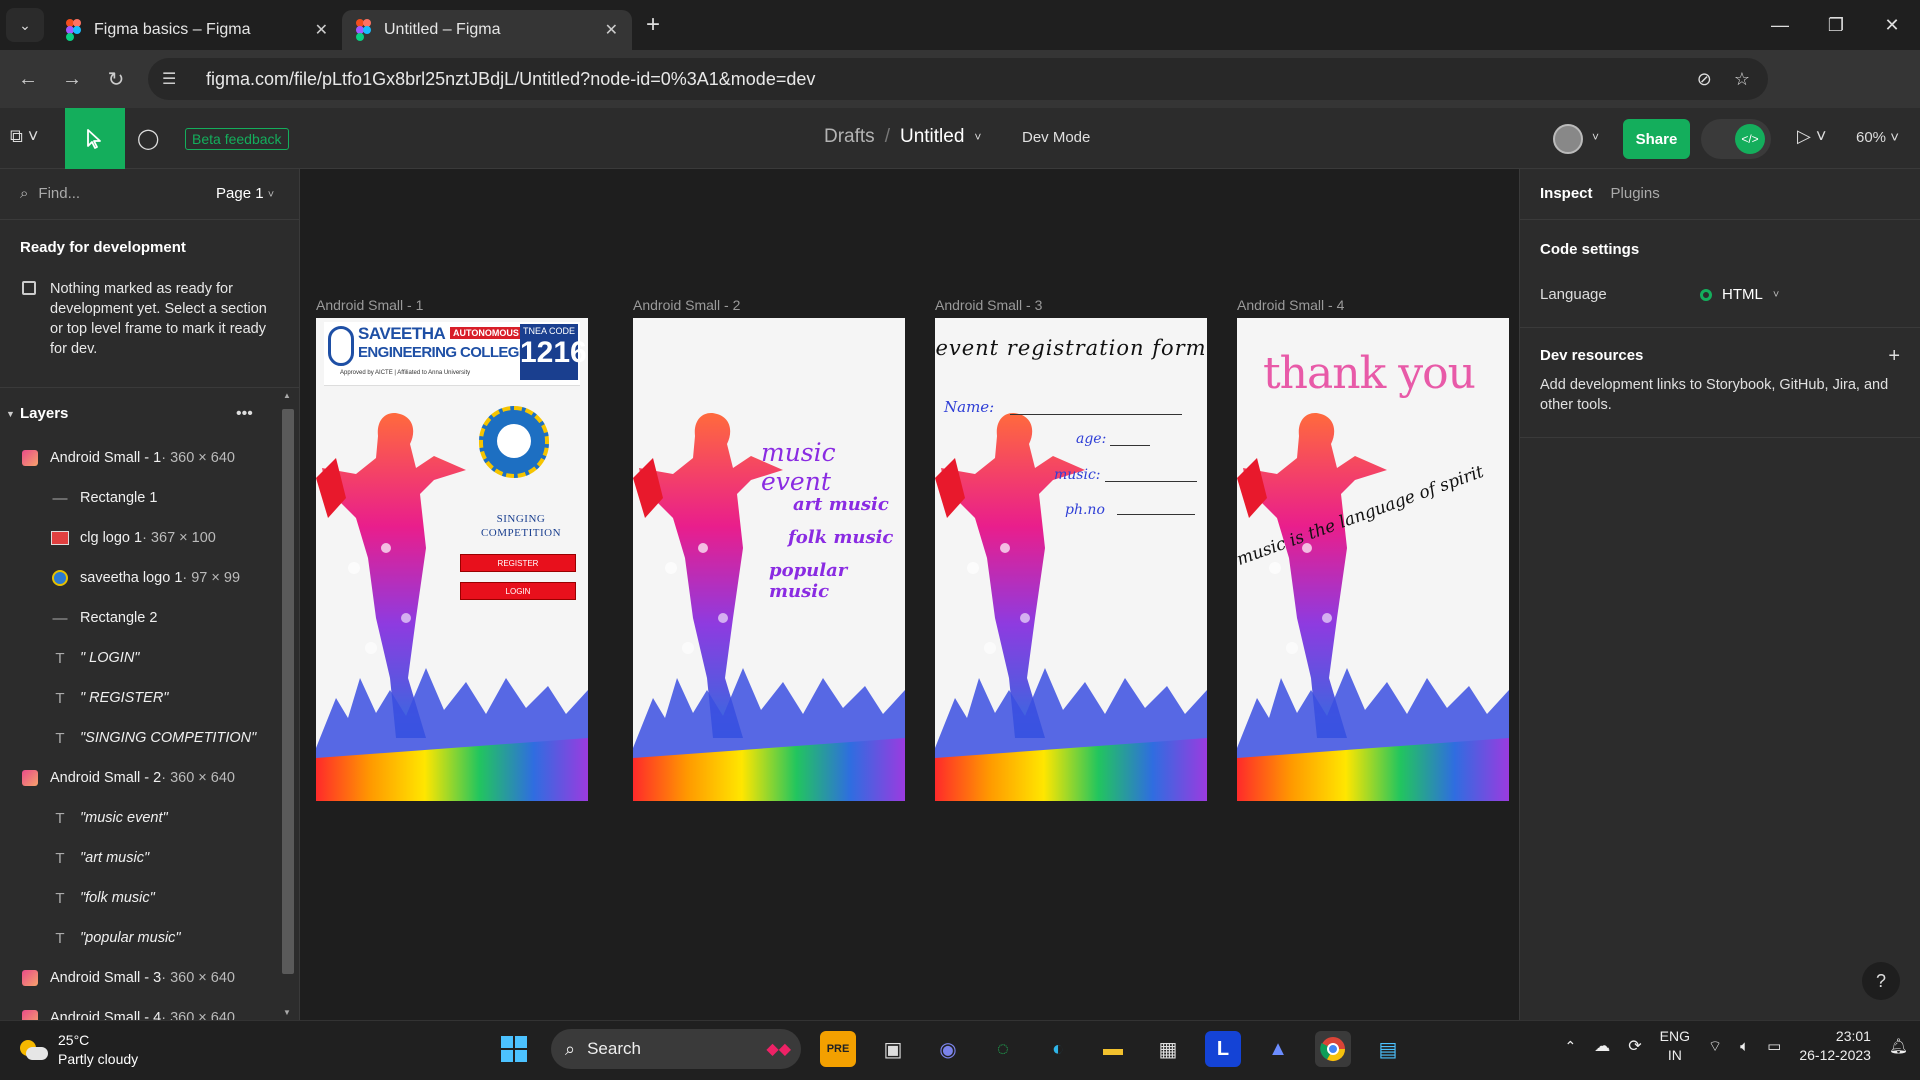 Image resolution: width=1920 pixels, height=1080 pixels. What do you see at coordinates (369, 305) in the screenshot?
I see `frame-label: Android Small - 1` at bounding box center [369, 305].